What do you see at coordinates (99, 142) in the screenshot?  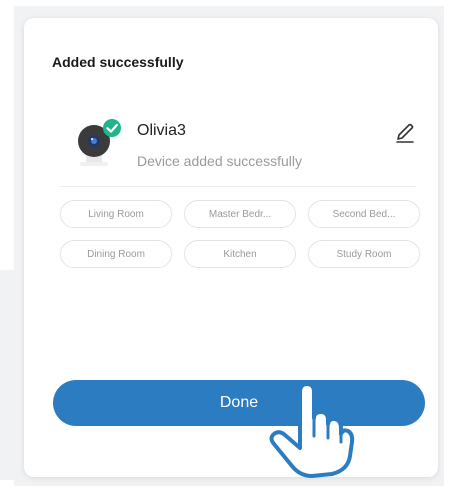 I see `camera-icon` at bounding box center [99, 142].